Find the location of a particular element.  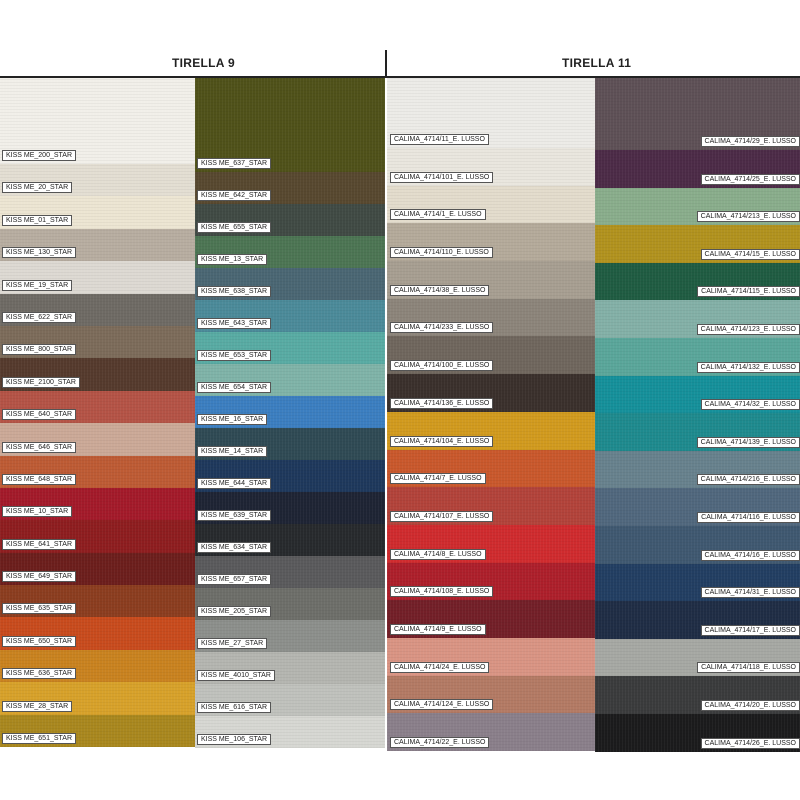

swatch-code-label: CALIMA_4714/116_E. LUSSO is located at coordinates (748, 517).